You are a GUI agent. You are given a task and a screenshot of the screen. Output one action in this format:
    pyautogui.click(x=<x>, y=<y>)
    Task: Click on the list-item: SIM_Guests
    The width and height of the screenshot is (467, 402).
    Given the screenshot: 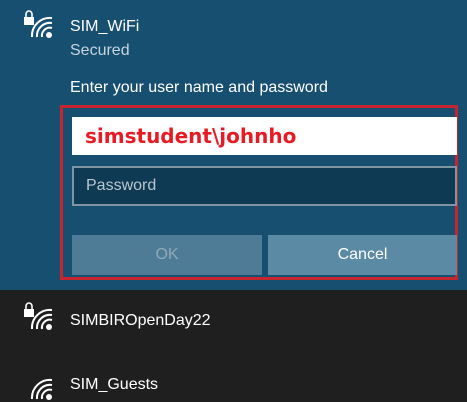 What is the action you would take?
    pyautogui.click(x=233, y=375)
    